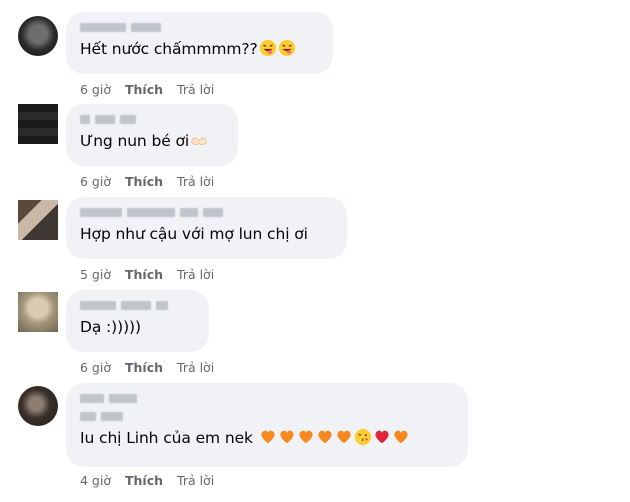  I want to click on comment-bubble: Hết nước chấmmmm??, so click(199, 43).